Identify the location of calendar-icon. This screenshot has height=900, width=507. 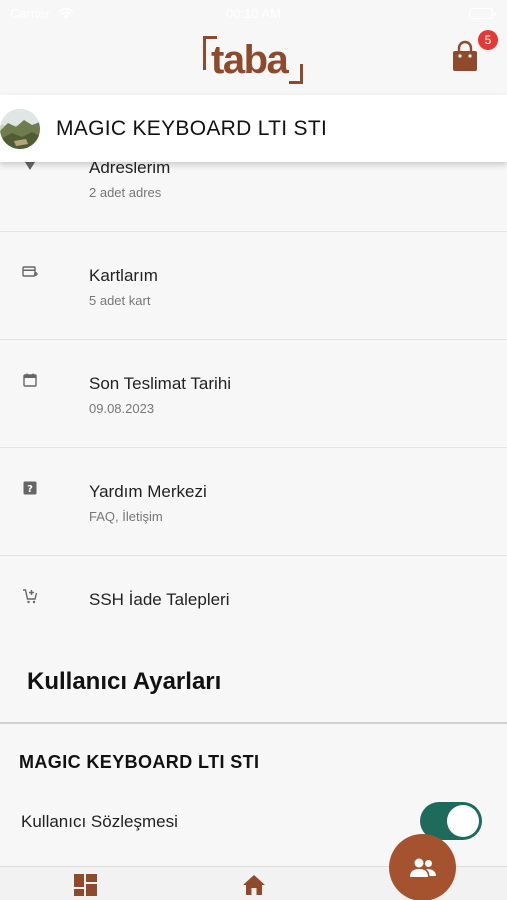
(30, 380).